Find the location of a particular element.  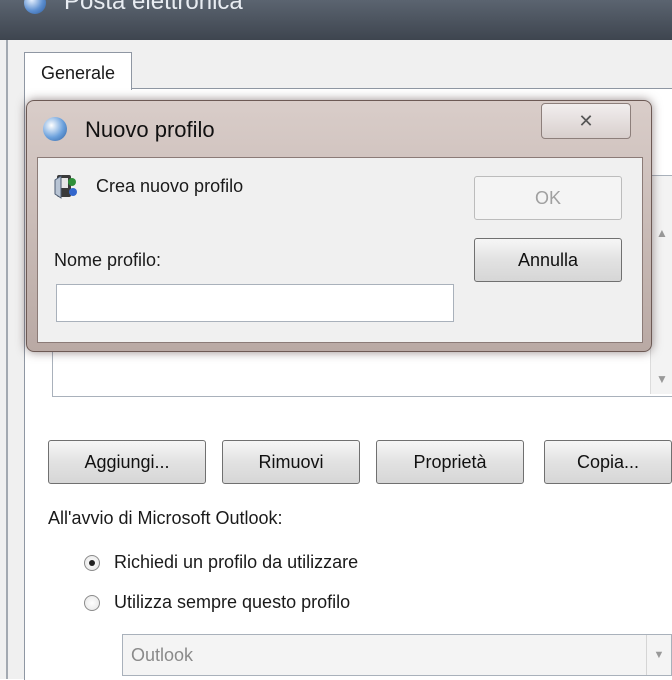

remove-profile-button: Rimuovi is located at coordinates (291, 462).